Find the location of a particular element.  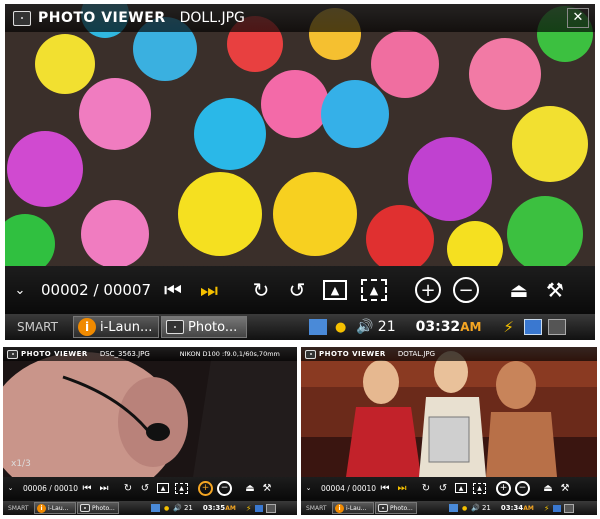

control-bar: ⌄ 00002 / 00007 ⏮ ⏭ ↻ ↺ ▲ ▲ + − ⏏ ⚒ is located at coordinates (300, 290).